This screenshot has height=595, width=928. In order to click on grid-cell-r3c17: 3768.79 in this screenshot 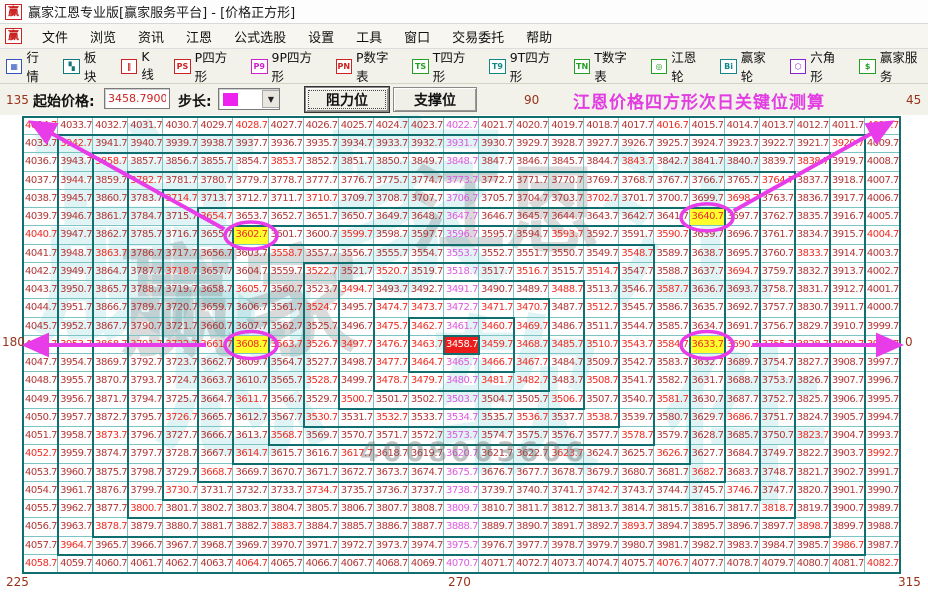, I will do `click(637, 180)`.